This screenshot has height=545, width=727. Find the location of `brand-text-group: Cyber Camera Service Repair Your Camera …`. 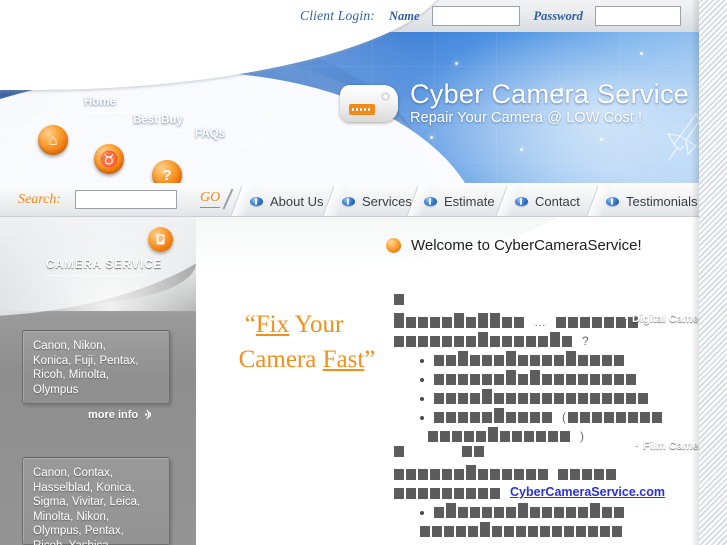

brand-text-group: Cyber Camera Service Repair Your Camera … is located at coordinates (550, 103).